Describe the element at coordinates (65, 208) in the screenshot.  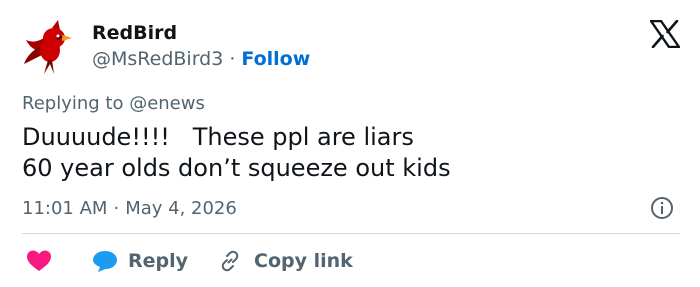
I see `tweet-time: 11:01 AM` at that location.